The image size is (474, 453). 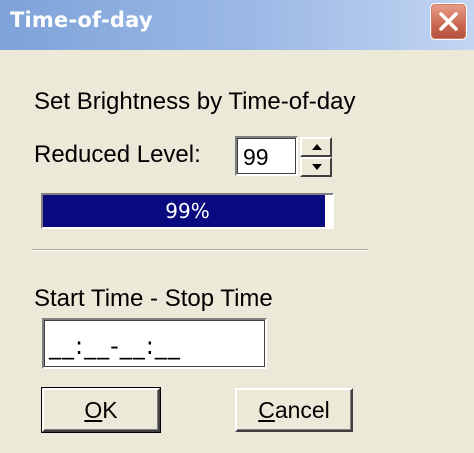 I want to click on cancel-label-rest: ancel, so click(x=302, y=410).